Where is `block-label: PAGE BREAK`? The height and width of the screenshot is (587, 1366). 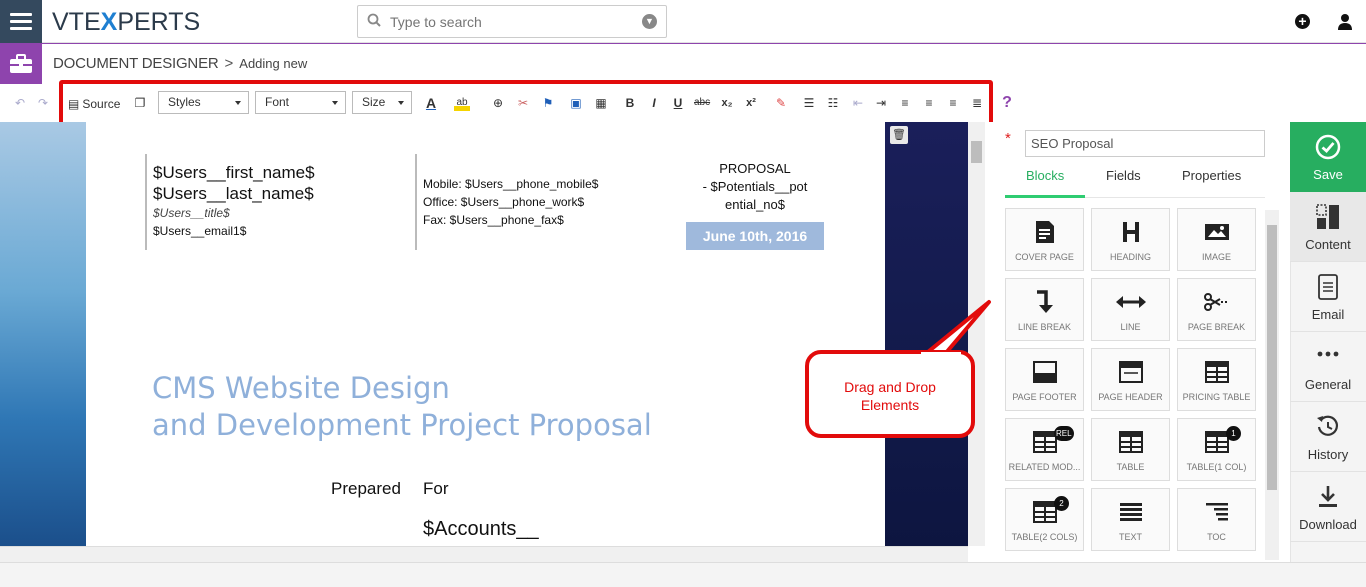 block-label: PAGE BREAK is located at coordinates (1216, 327).